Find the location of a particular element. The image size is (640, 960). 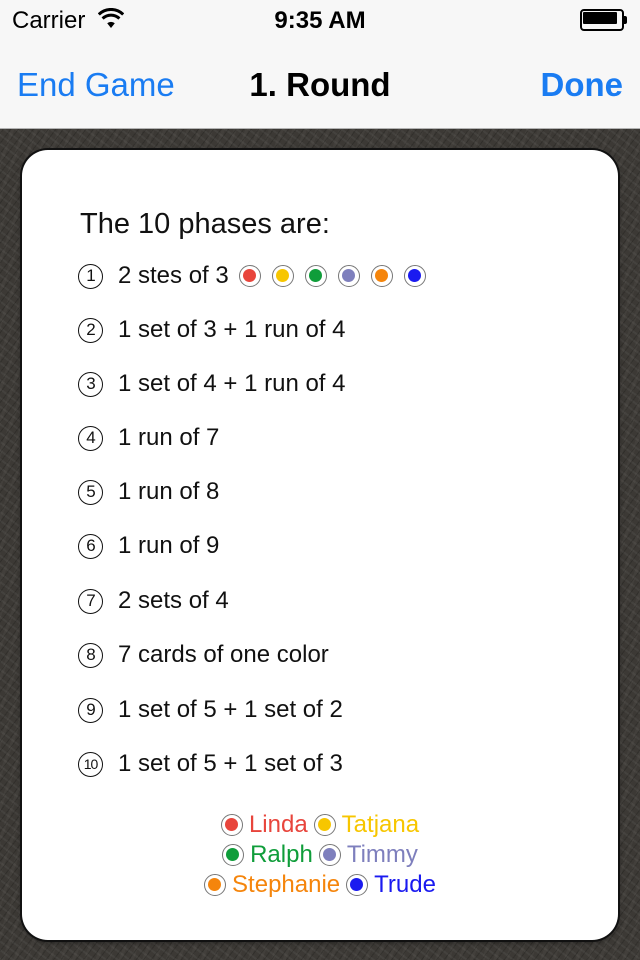

phase-row: 8 7 cards of one color is located at coordinates (203, 655).